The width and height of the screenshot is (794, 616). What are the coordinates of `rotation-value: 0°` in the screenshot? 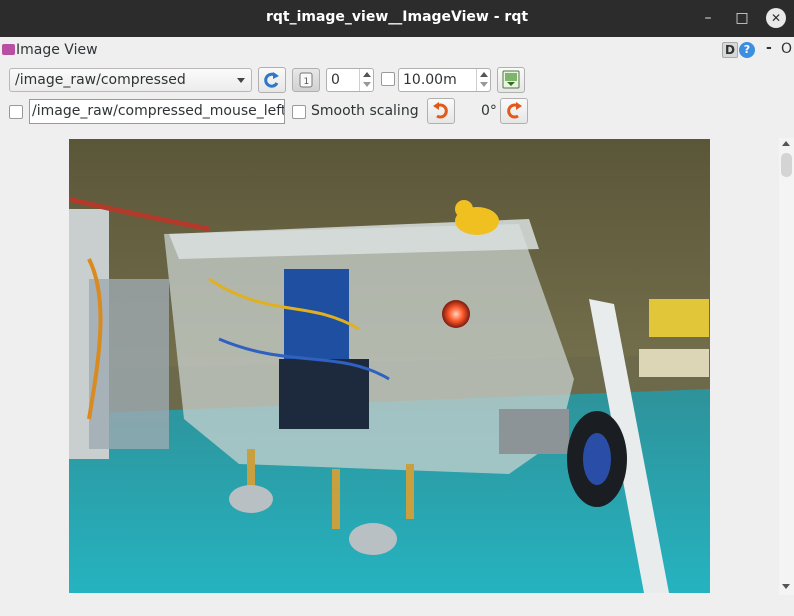 It's located at (489, 111).